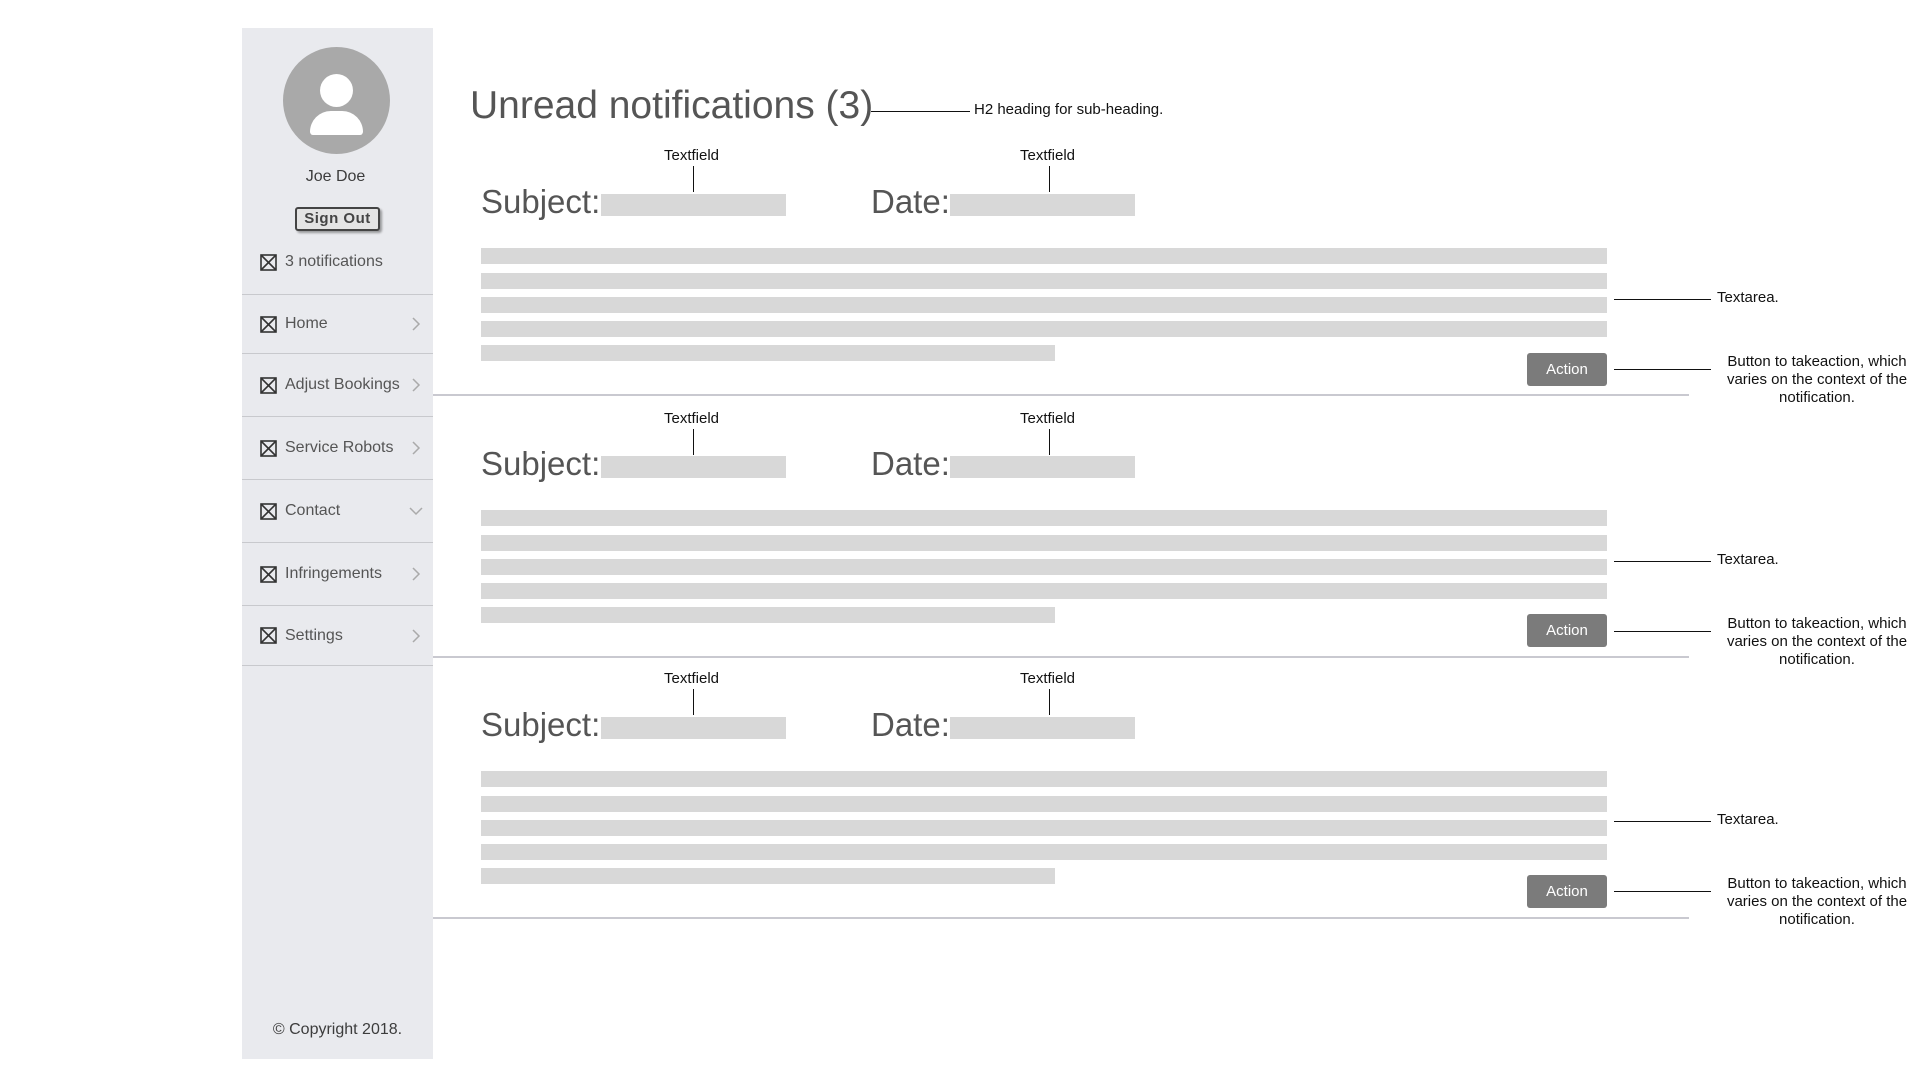  I want to click on heading-annotation: H2 heading for sub-heading., so click(1069, 109).